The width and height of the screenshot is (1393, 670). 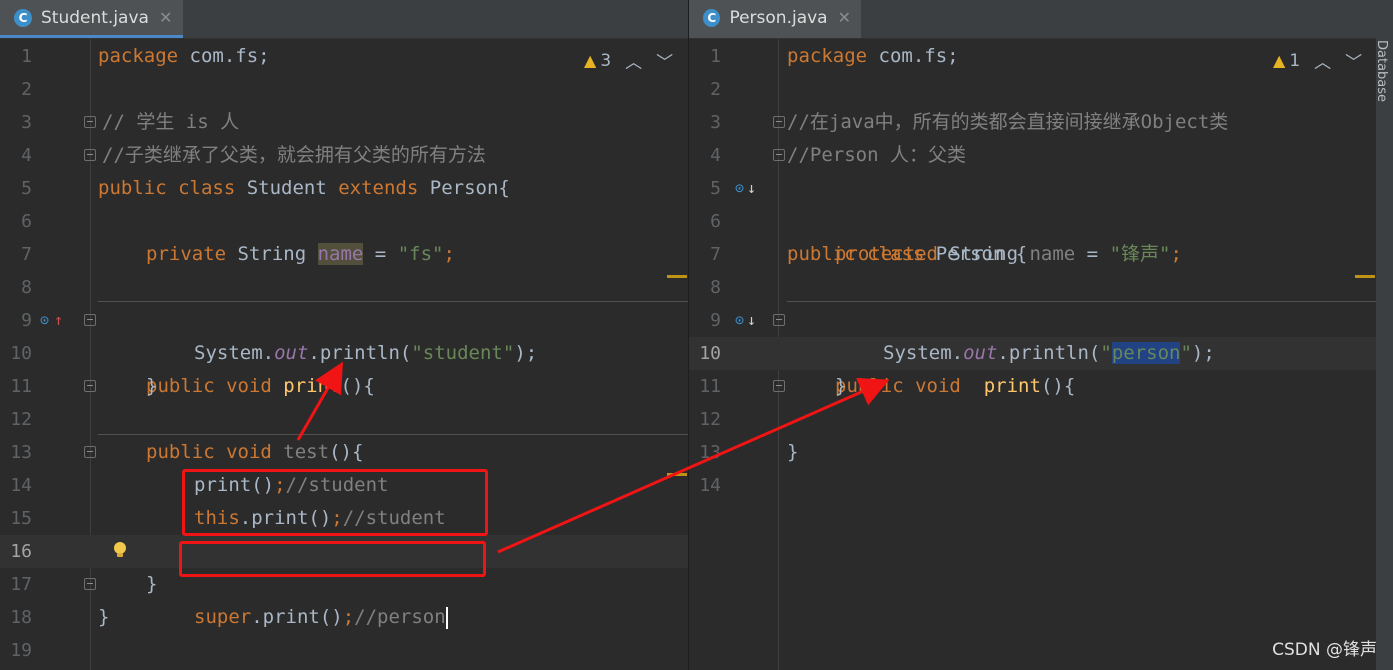 What do you see at coordinates (187, 452) in the screenshot?
I see `code-line: 13 public void test(){` at bounding box center [187, 452].